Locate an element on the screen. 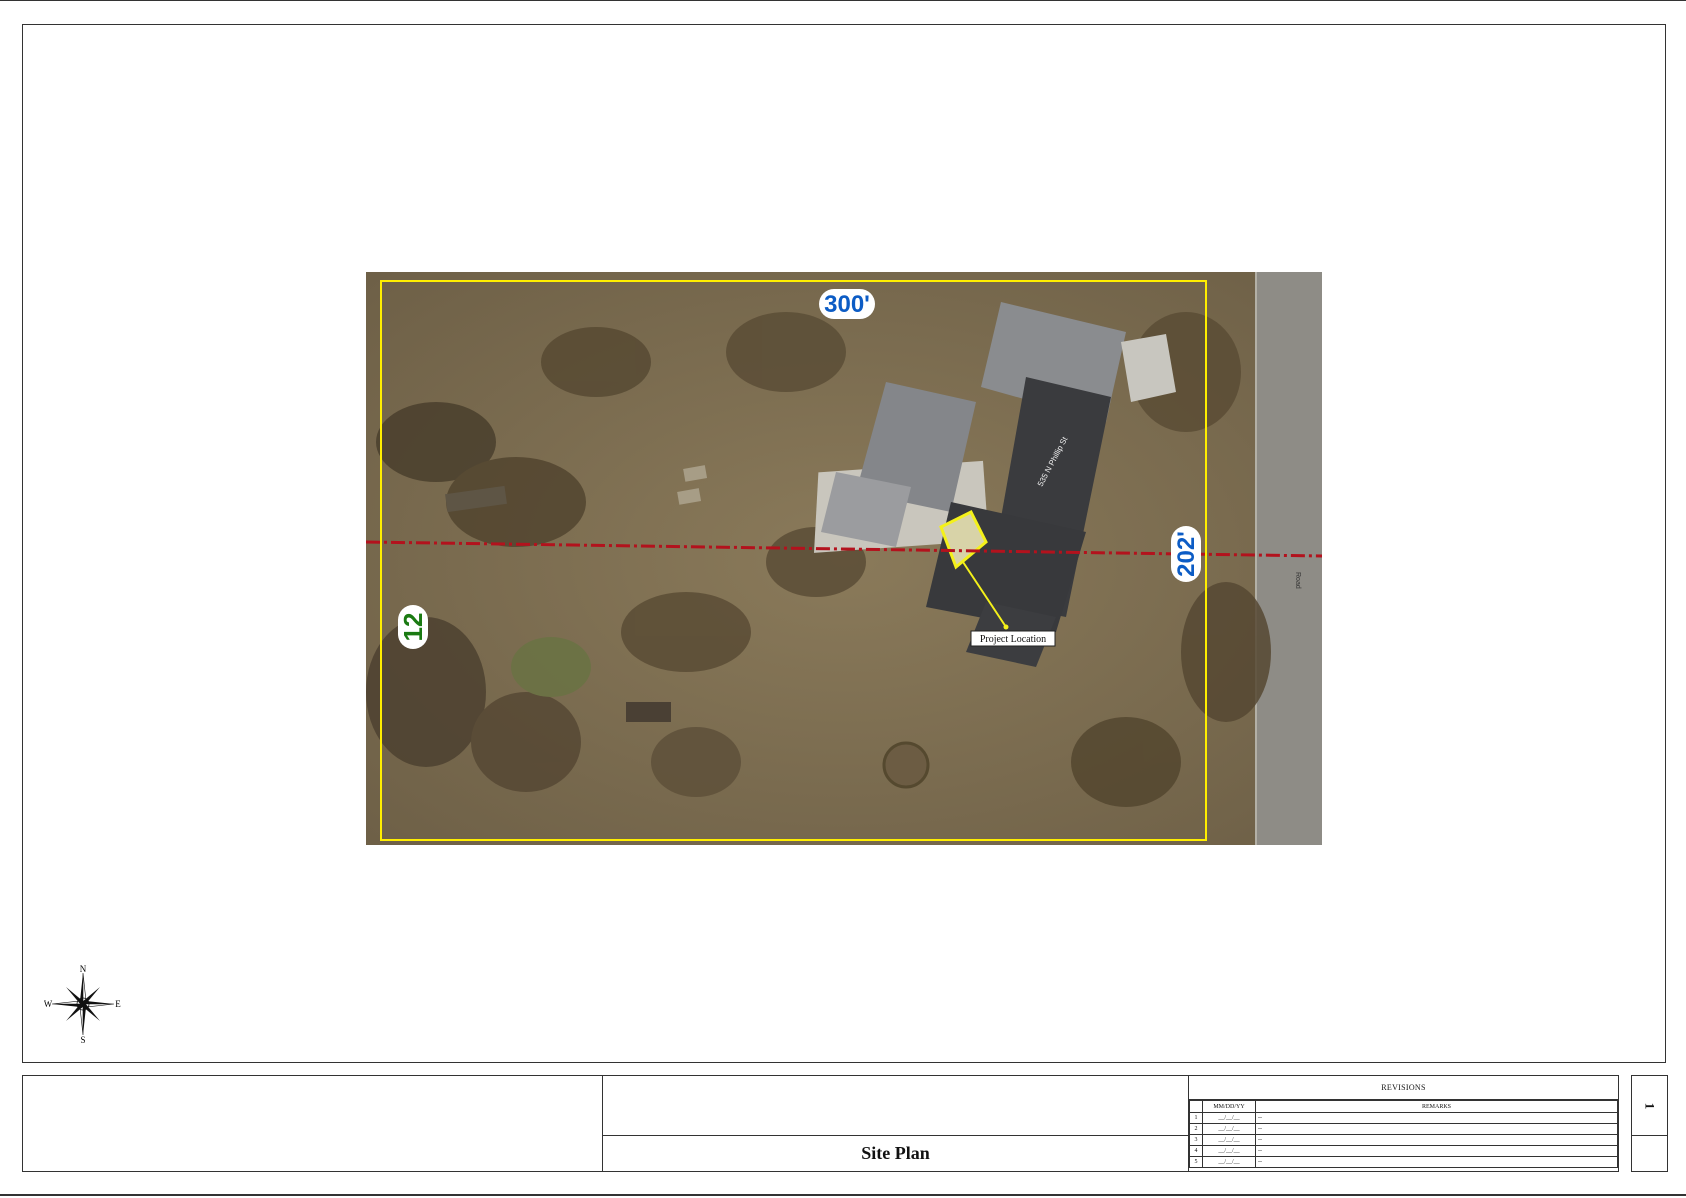 This screenshot has height=1198, width=1686. svg-text: 300' is located at coordinates (847, 304).